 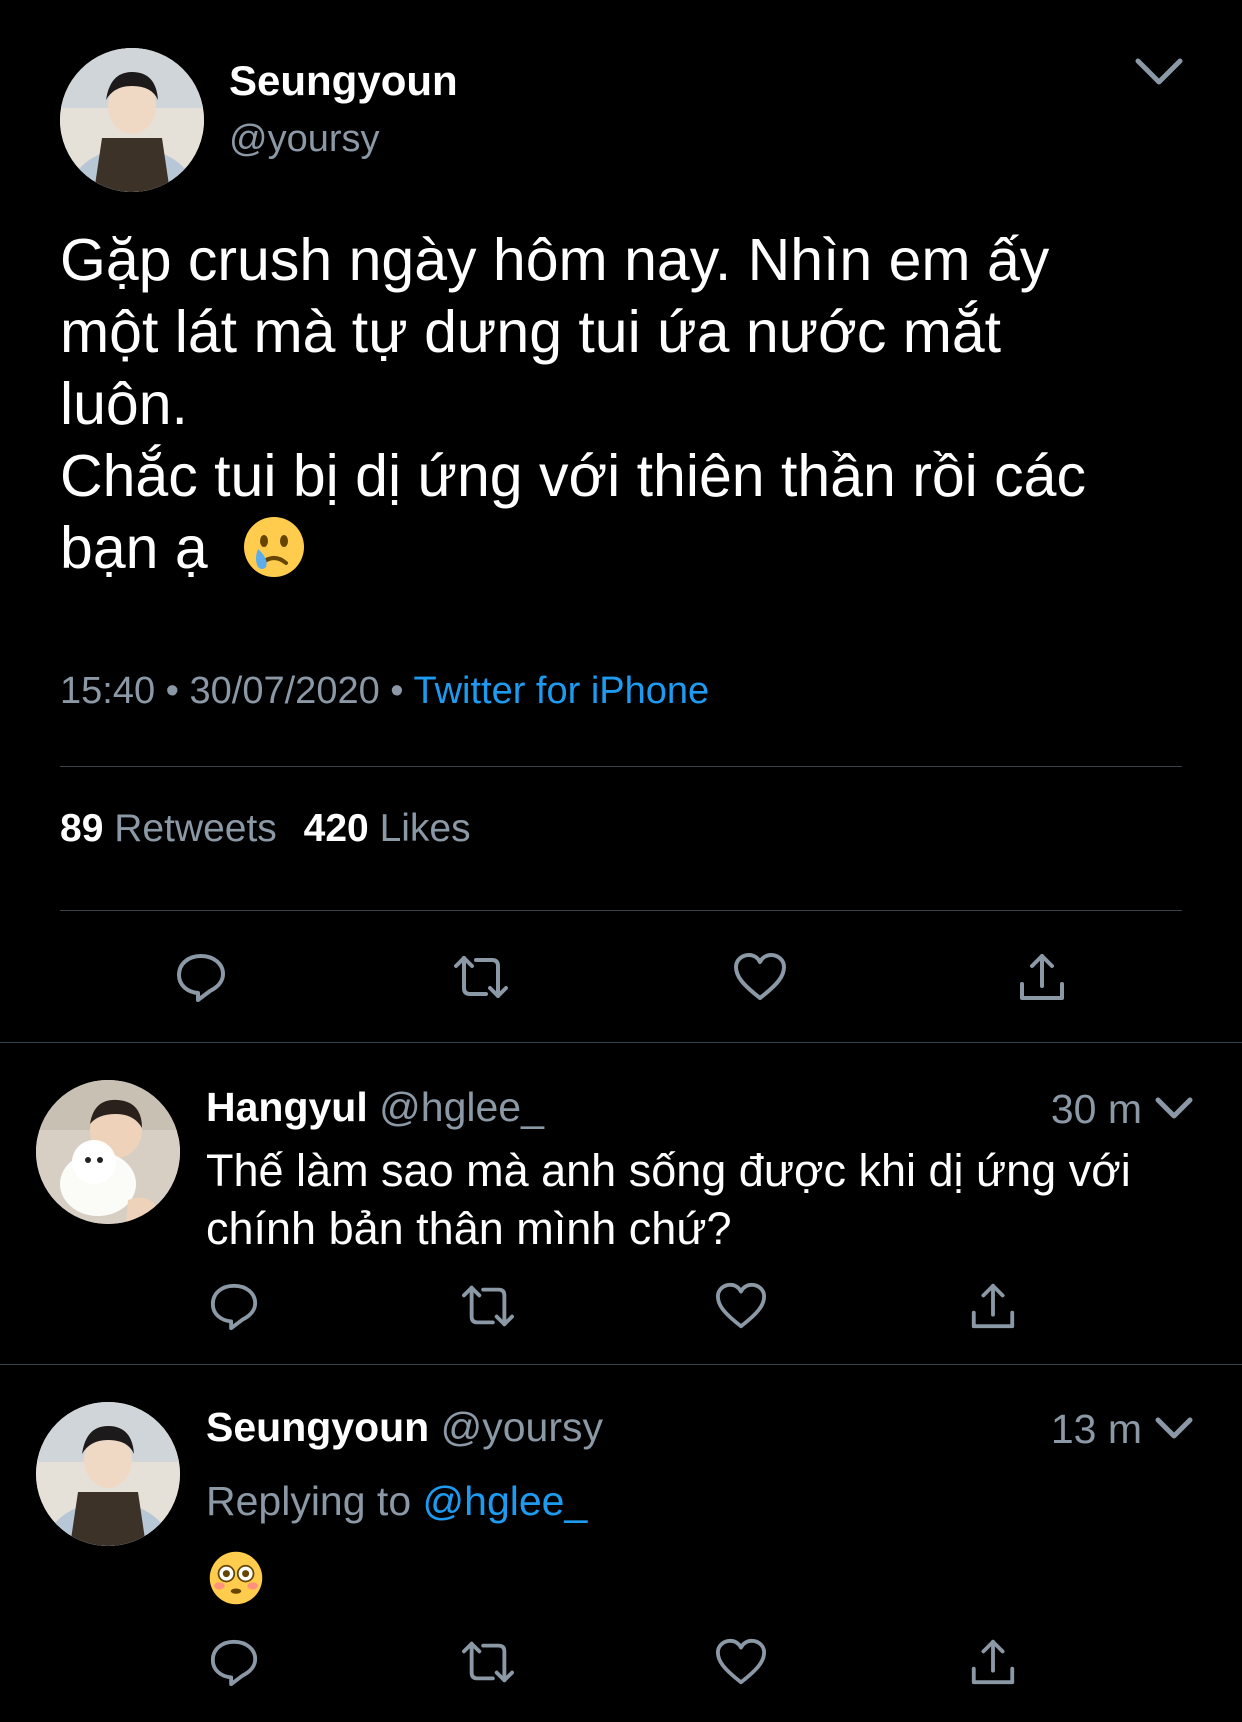 I want to click on replying-to-handle: @hglee_, so click(x=505, y=1501).